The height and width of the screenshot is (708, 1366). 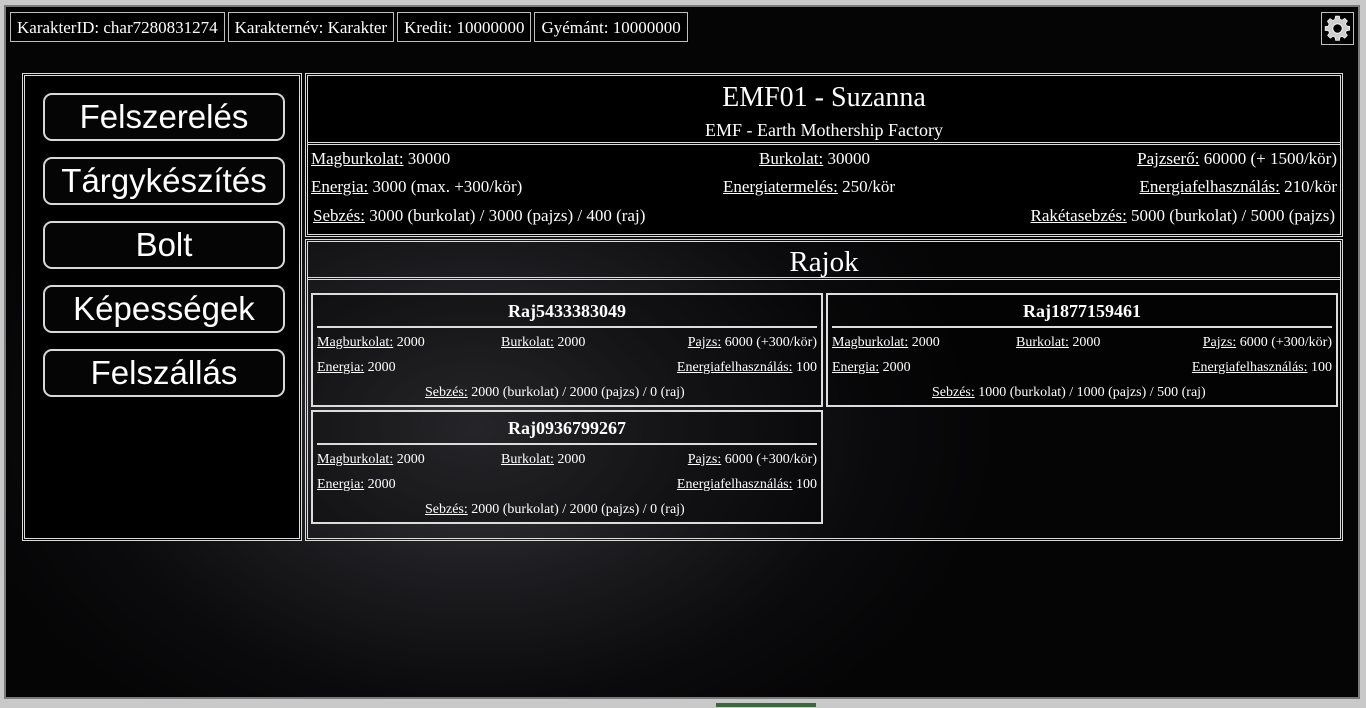 I want to click on ship-subtitle: EMF - Earth Mothership Factory, so click(x=824, y=130).